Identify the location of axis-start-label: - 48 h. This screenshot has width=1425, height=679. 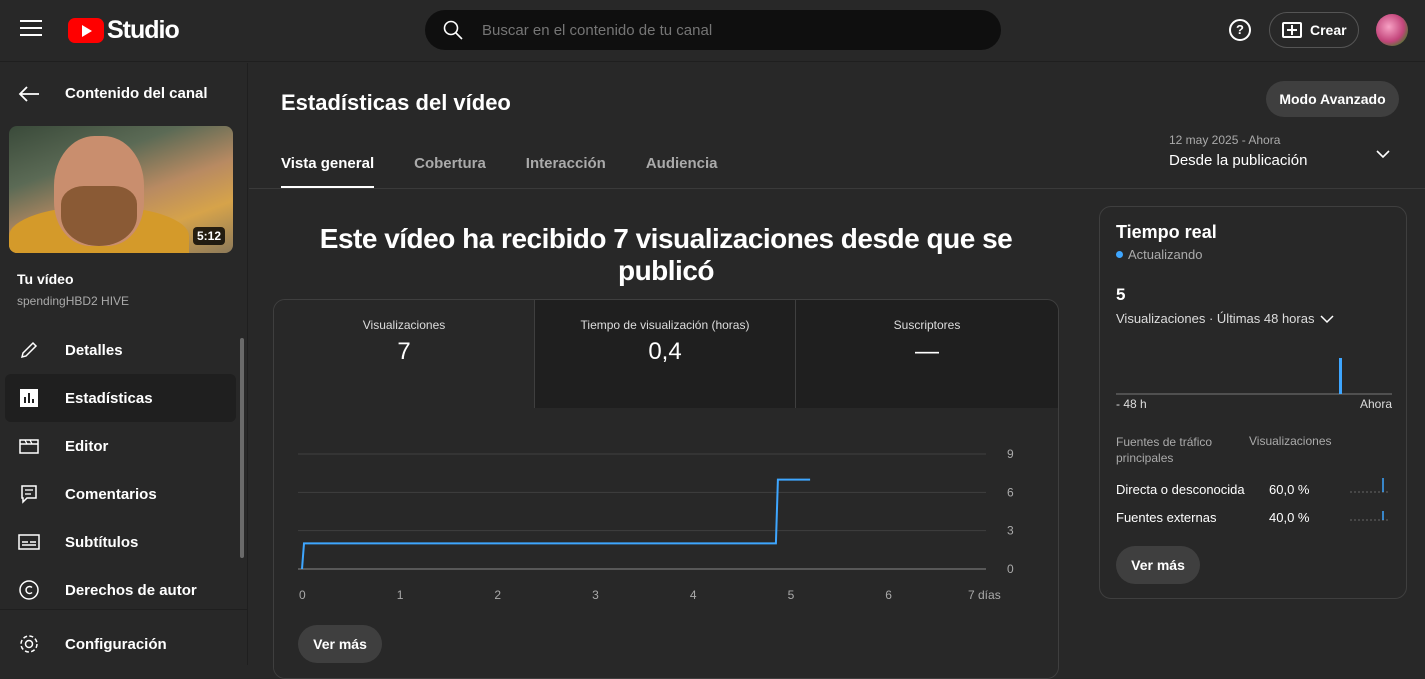
(1131, 404).